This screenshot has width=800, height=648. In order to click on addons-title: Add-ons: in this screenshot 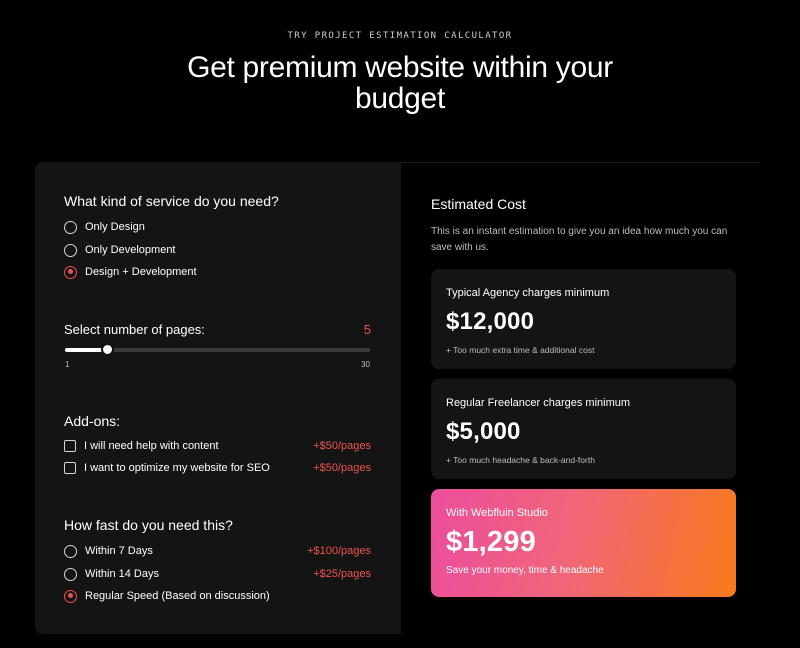, I will do `click(92, 421)`.